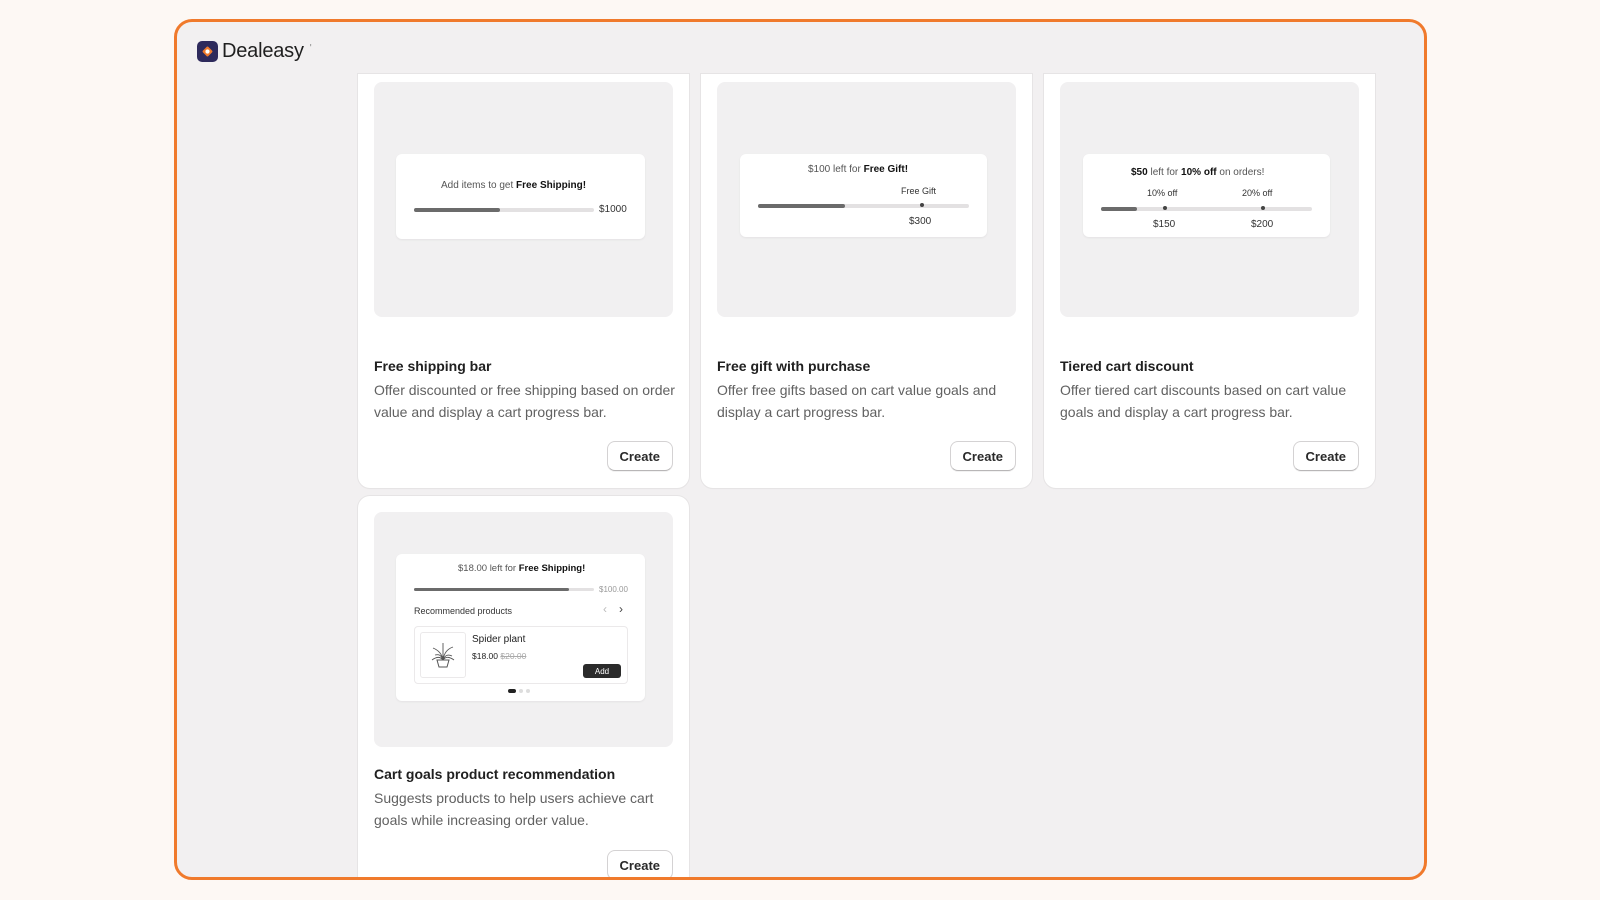 Image resolution: width=1600 pixels, height=900 pixels. I want to click on carousel-dots, so click(519, 691).